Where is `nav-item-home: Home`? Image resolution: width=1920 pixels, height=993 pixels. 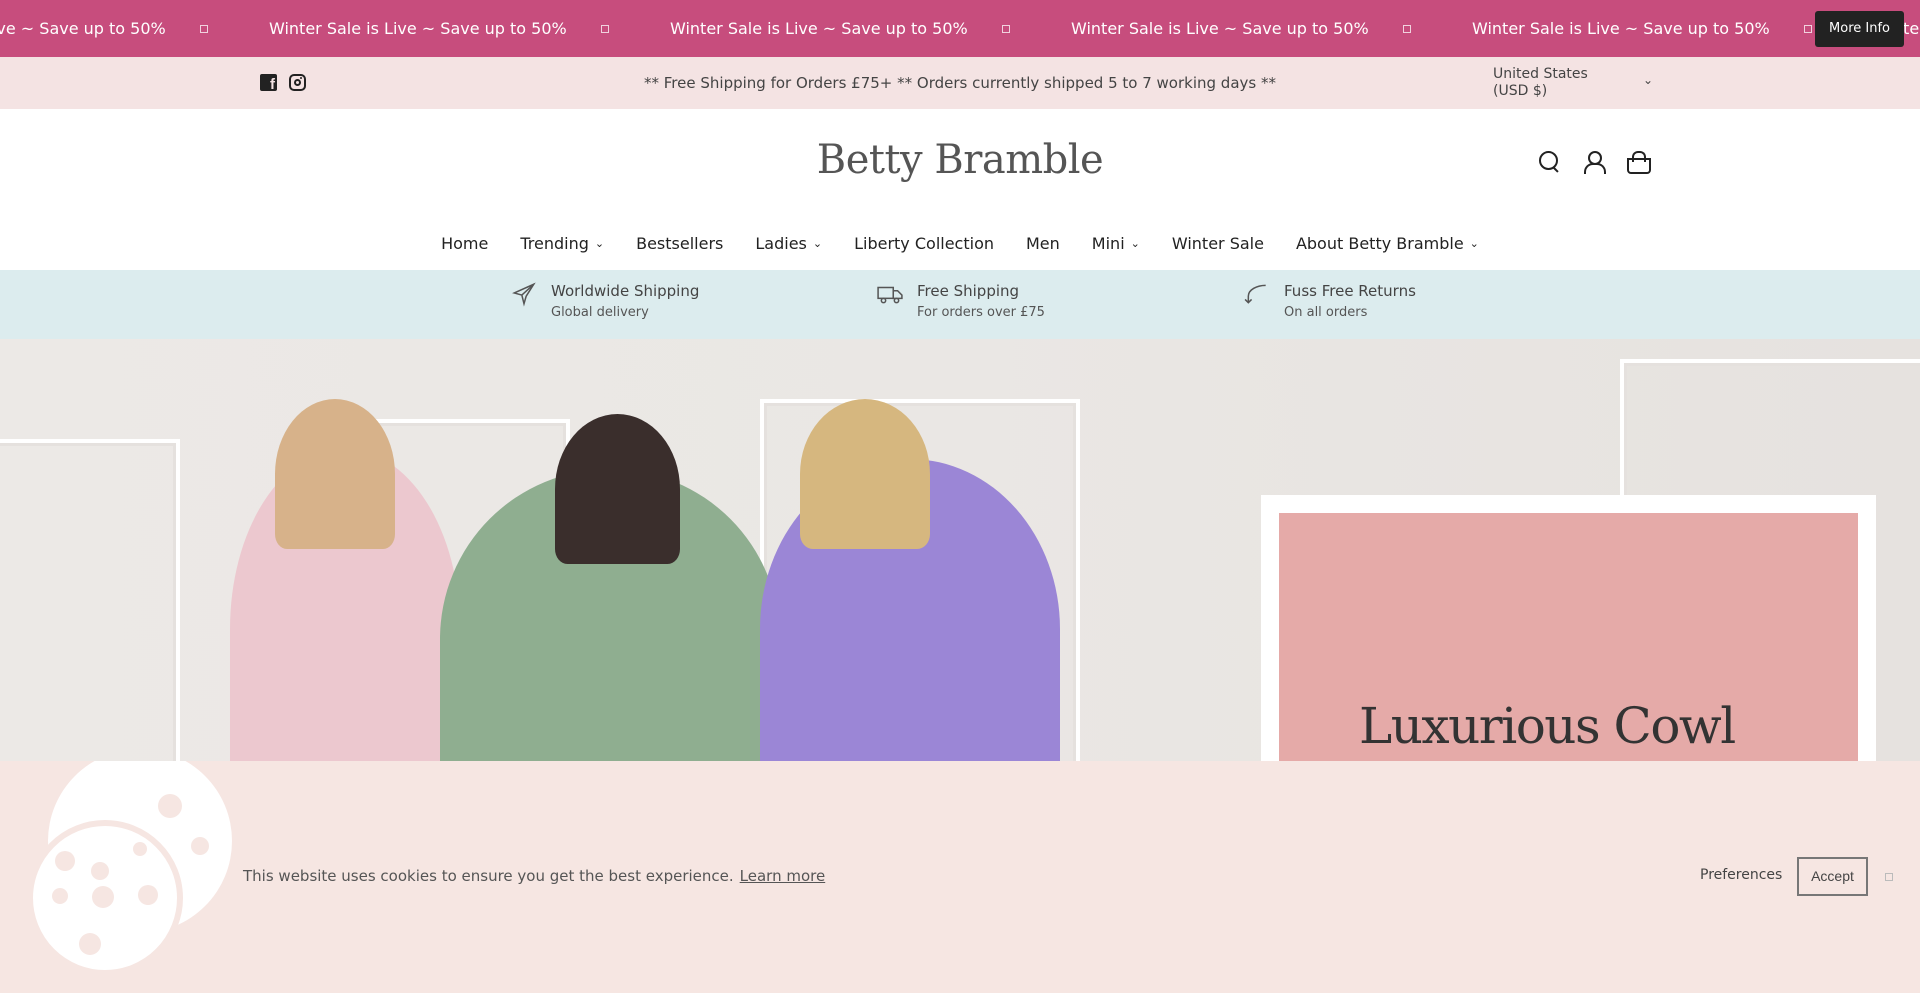
nav-item-home: Home is located at coordinates (464, 243).